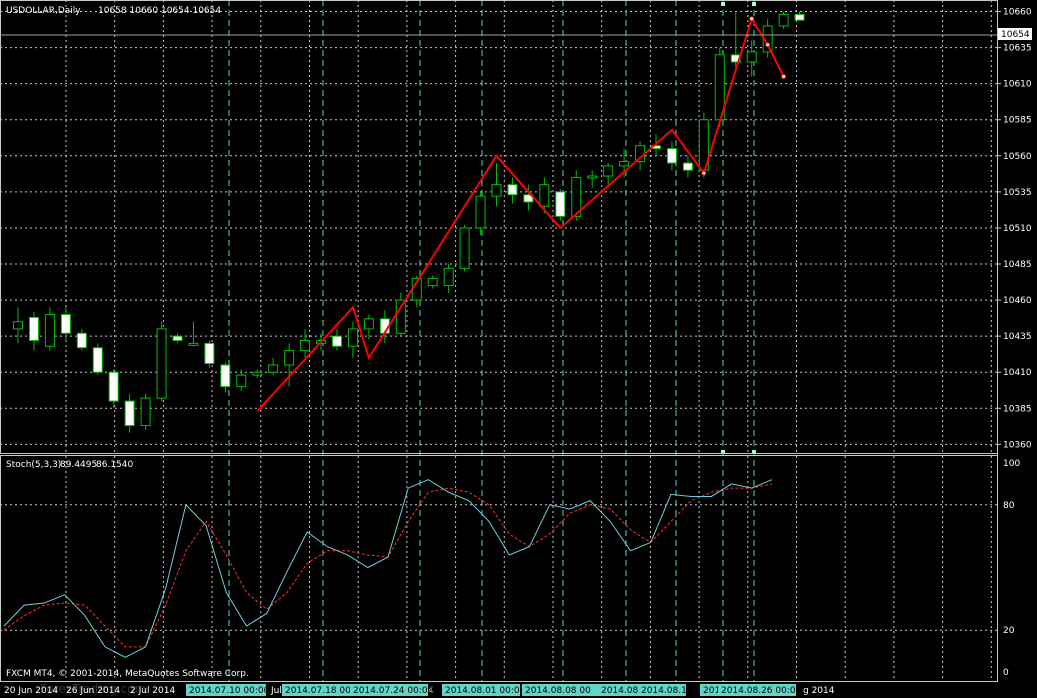 This screenshot has width=1037, height=698. I want to click on stoch-tick-label: 80, so click(1009, 506).